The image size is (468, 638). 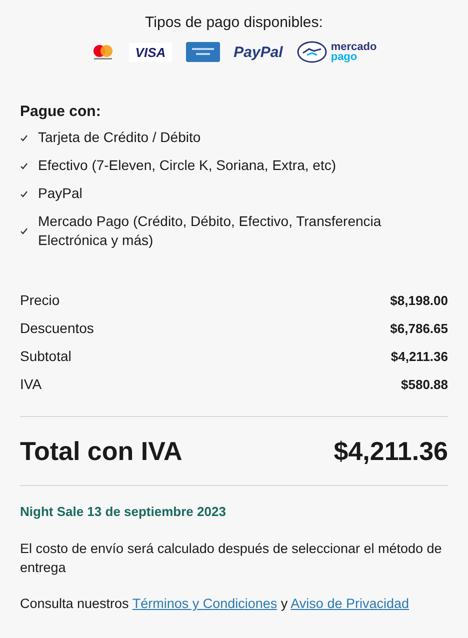 I want to click on payment-method: Efectivo (7-Eleven, Circle K, Soriana, Extra, etc), so click(x=187, y=165).